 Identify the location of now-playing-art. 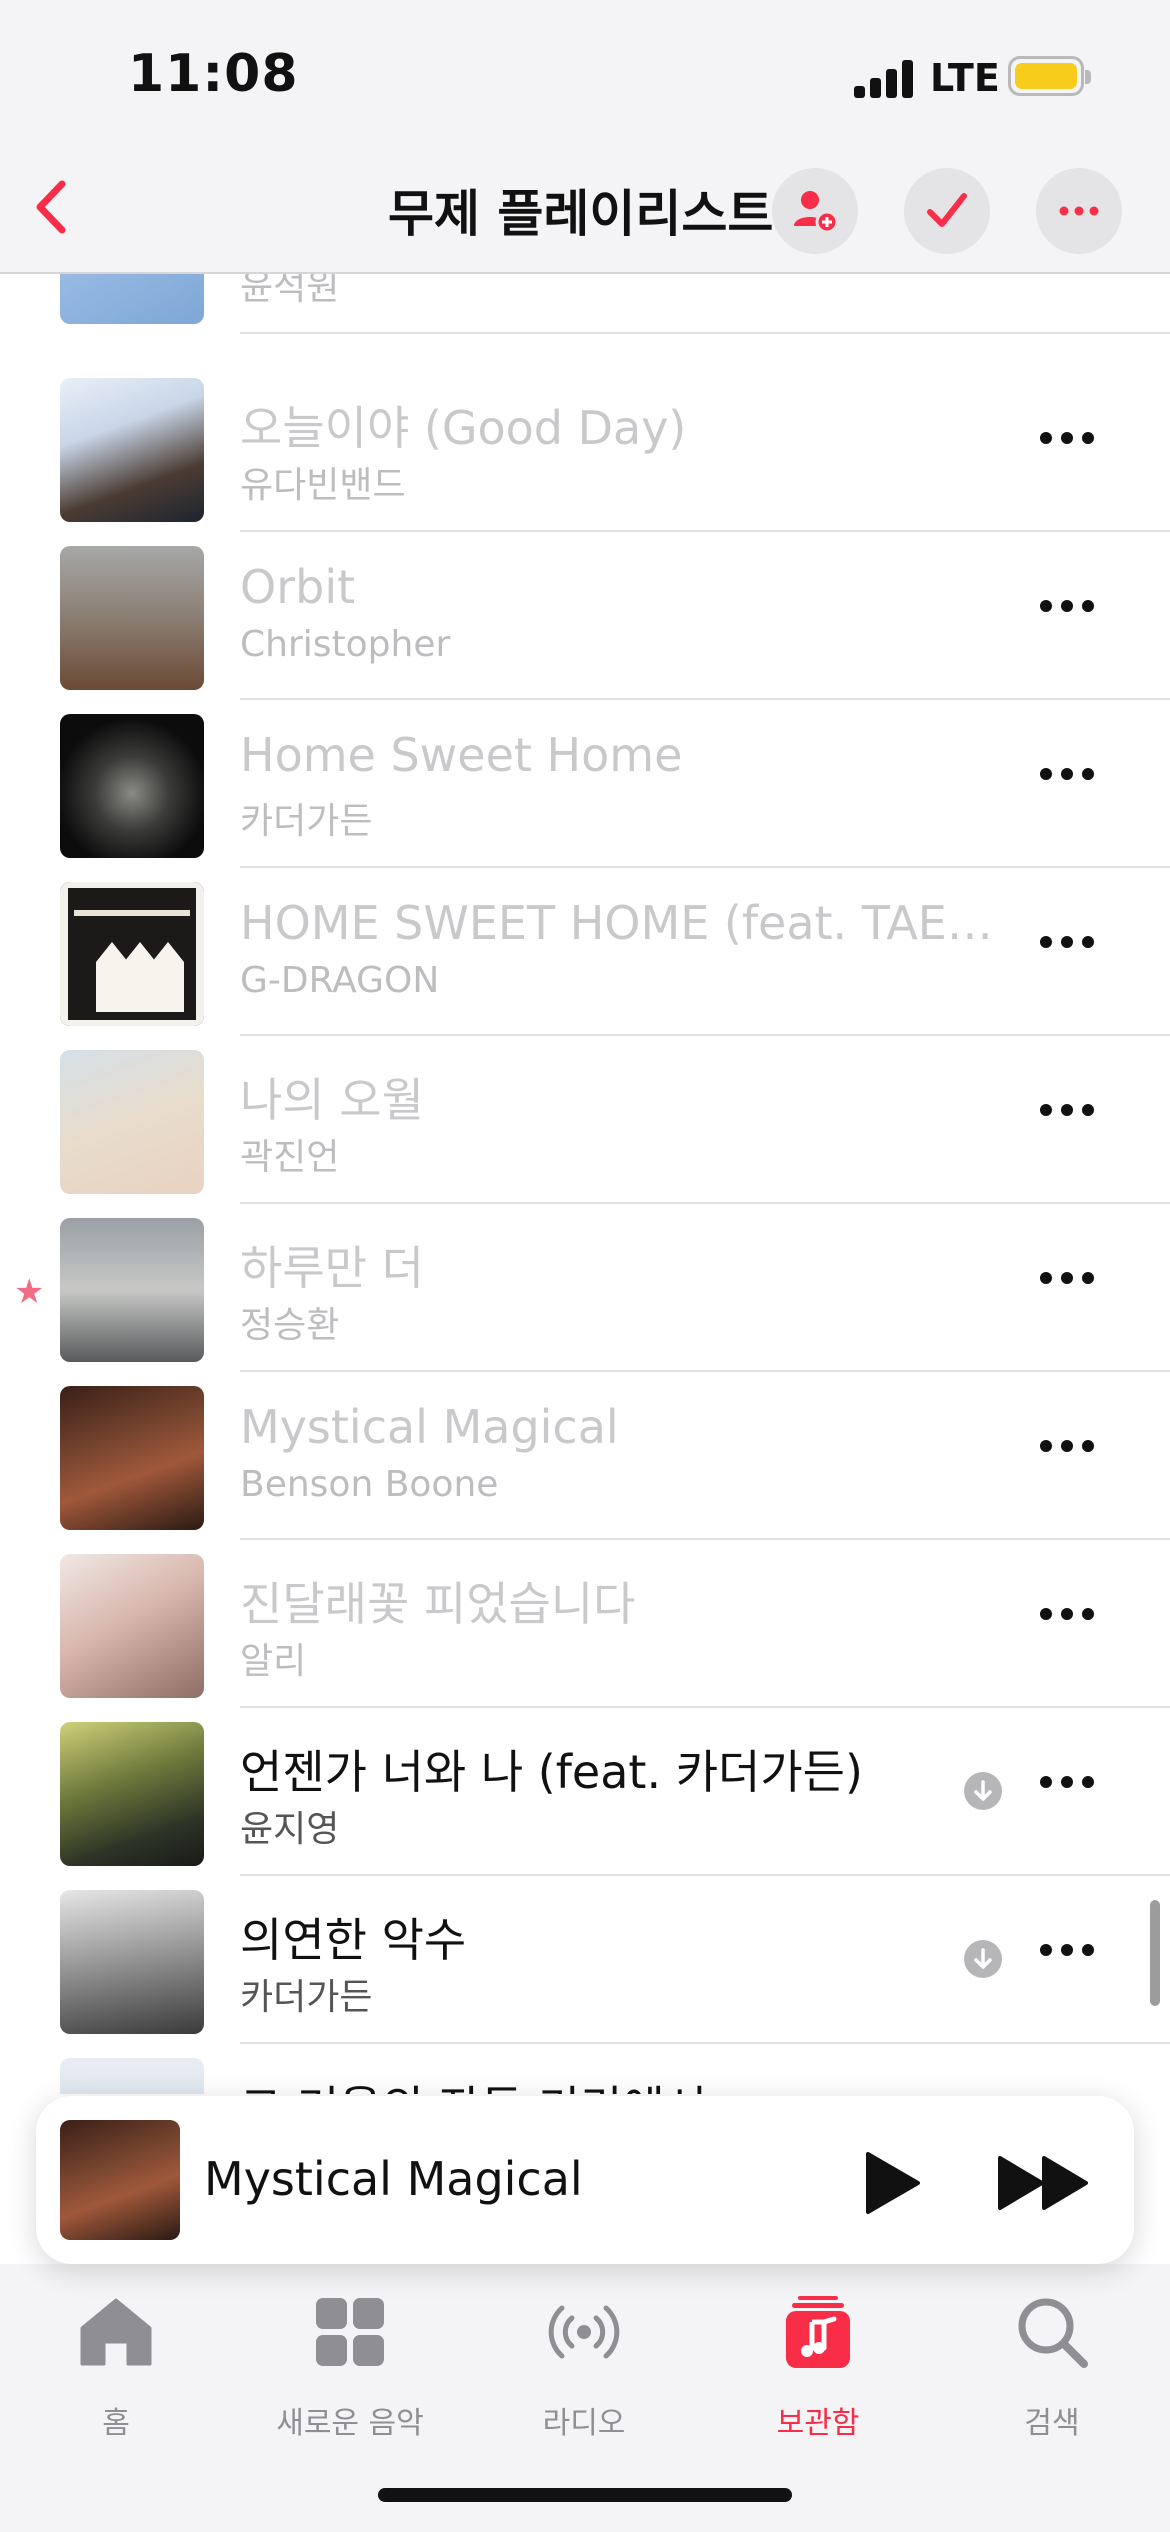
(120, 2180).